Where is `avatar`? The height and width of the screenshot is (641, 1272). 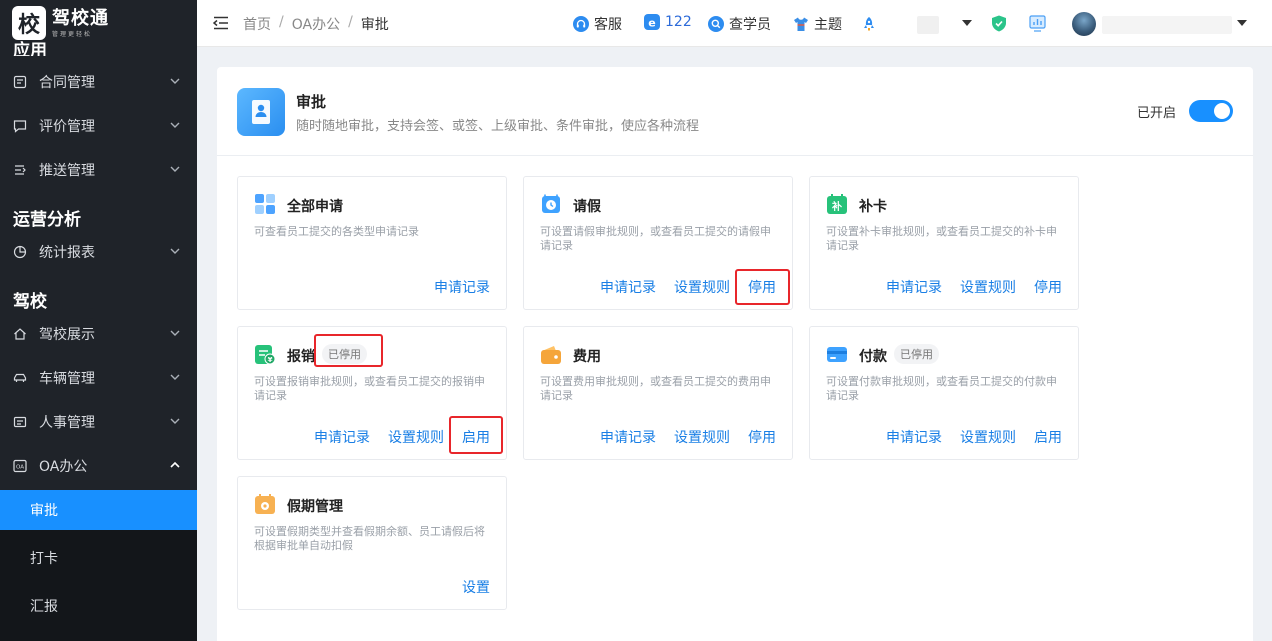
avatar is located at coordinates (1084, 24).